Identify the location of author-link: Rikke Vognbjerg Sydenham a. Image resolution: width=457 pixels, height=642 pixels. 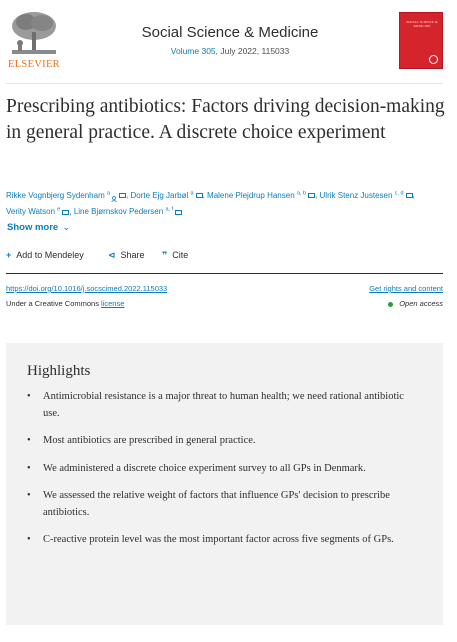
(66, 196).